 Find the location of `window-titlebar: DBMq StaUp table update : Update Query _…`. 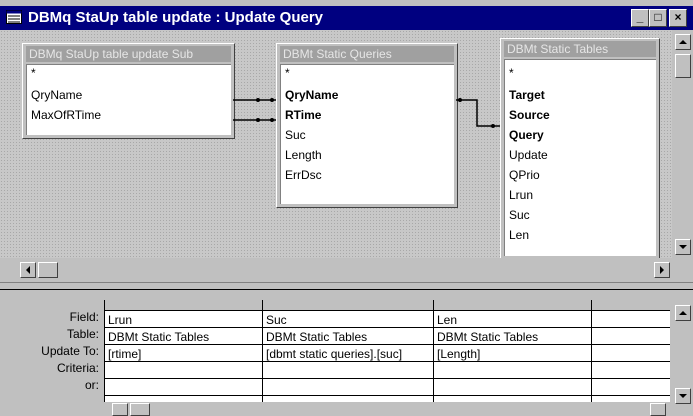

window-titlebar: DBMq StaUp table update : Update Query _… is located at coordinates (346, 18).